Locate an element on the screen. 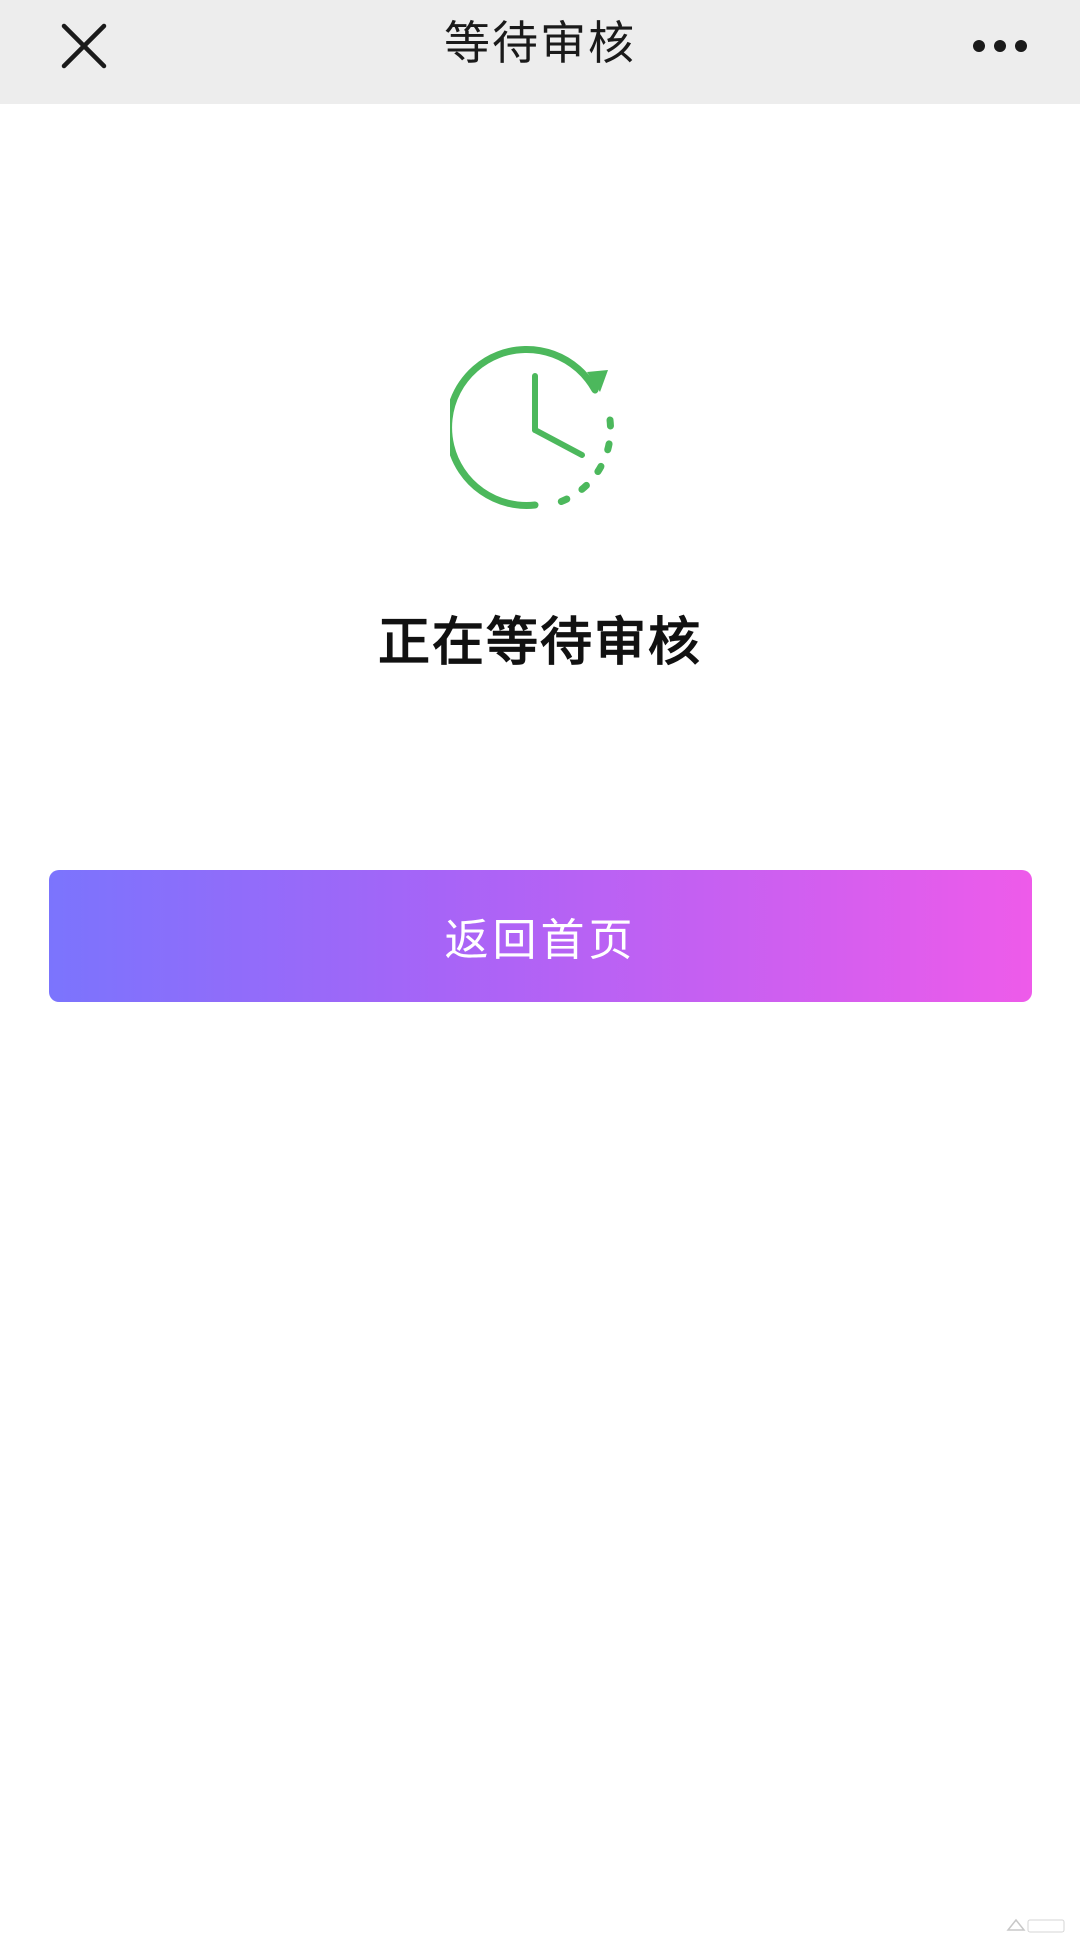 This screenshot has height=1942, width=1080. watermark-icon is located at coordinates (1035, 1925).